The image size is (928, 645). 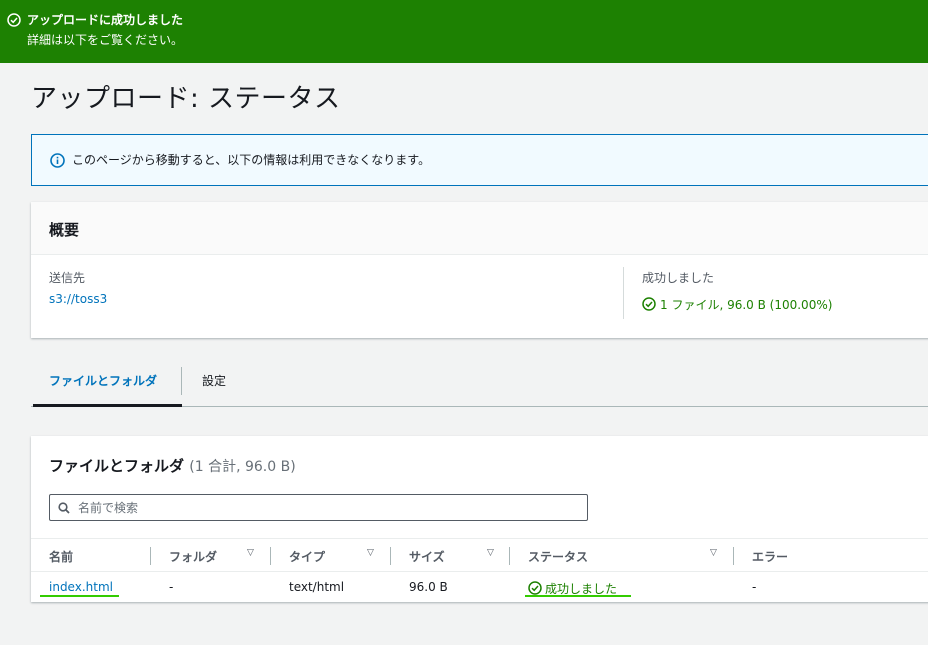 What do you see at coordinates (214, 381) in the screenshot?
I see `tab-label: 設定` at bounding box center [214, 381].